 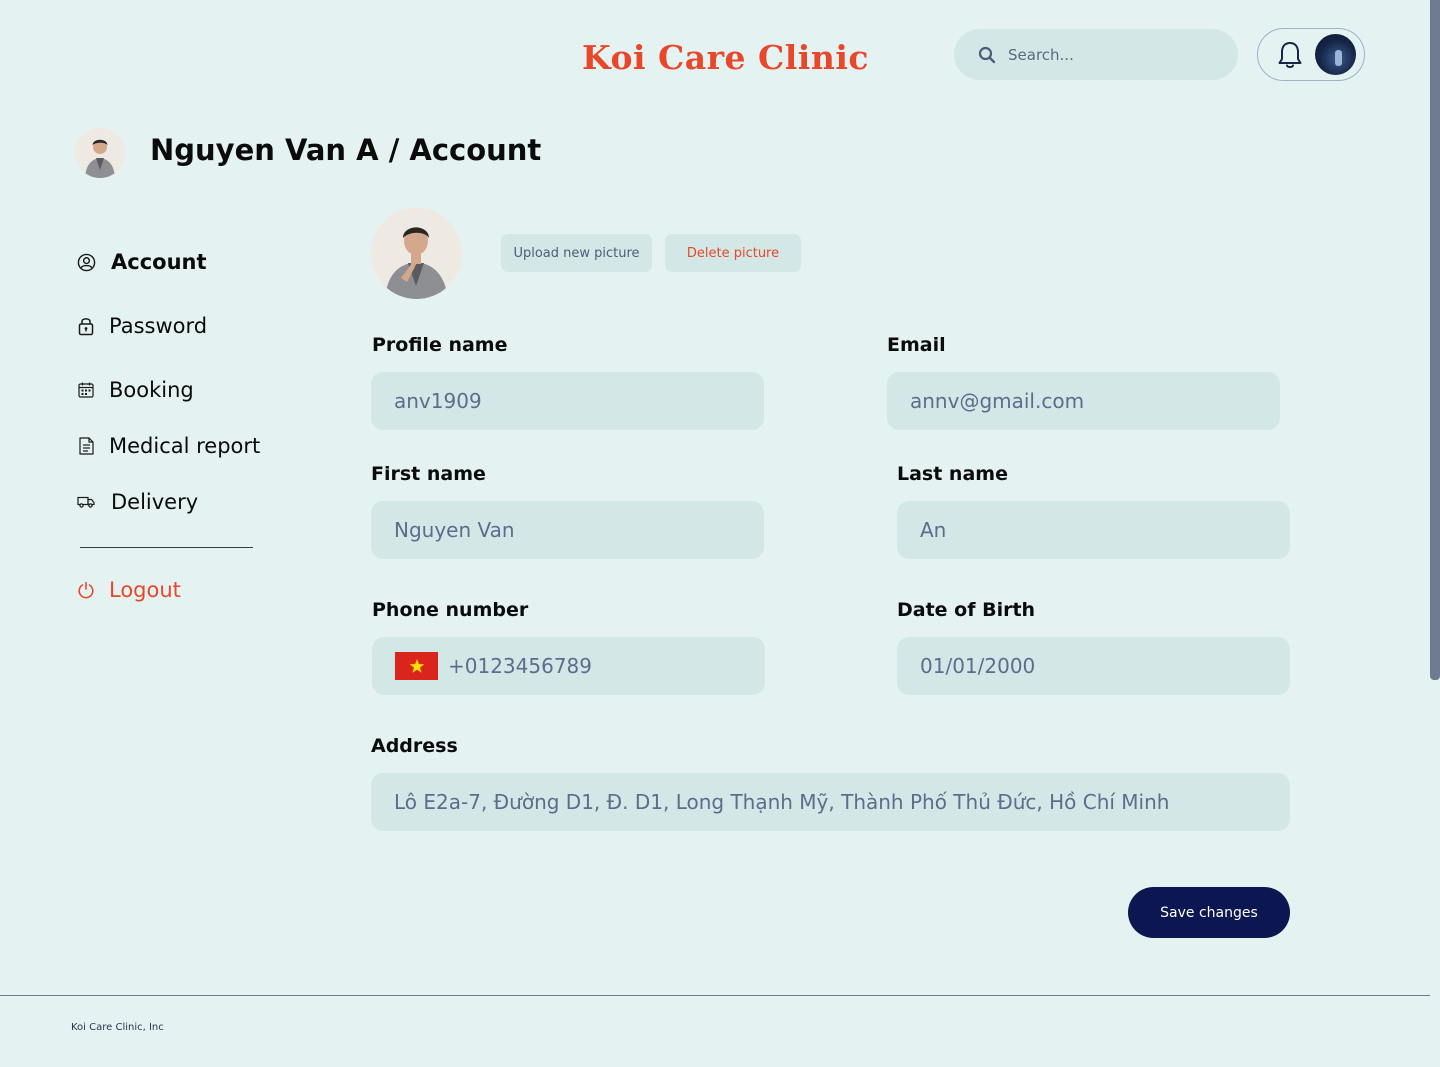 I want to click on footer-copyright: Koi Care Clinic, Inc, so click(x=117, y=1027).